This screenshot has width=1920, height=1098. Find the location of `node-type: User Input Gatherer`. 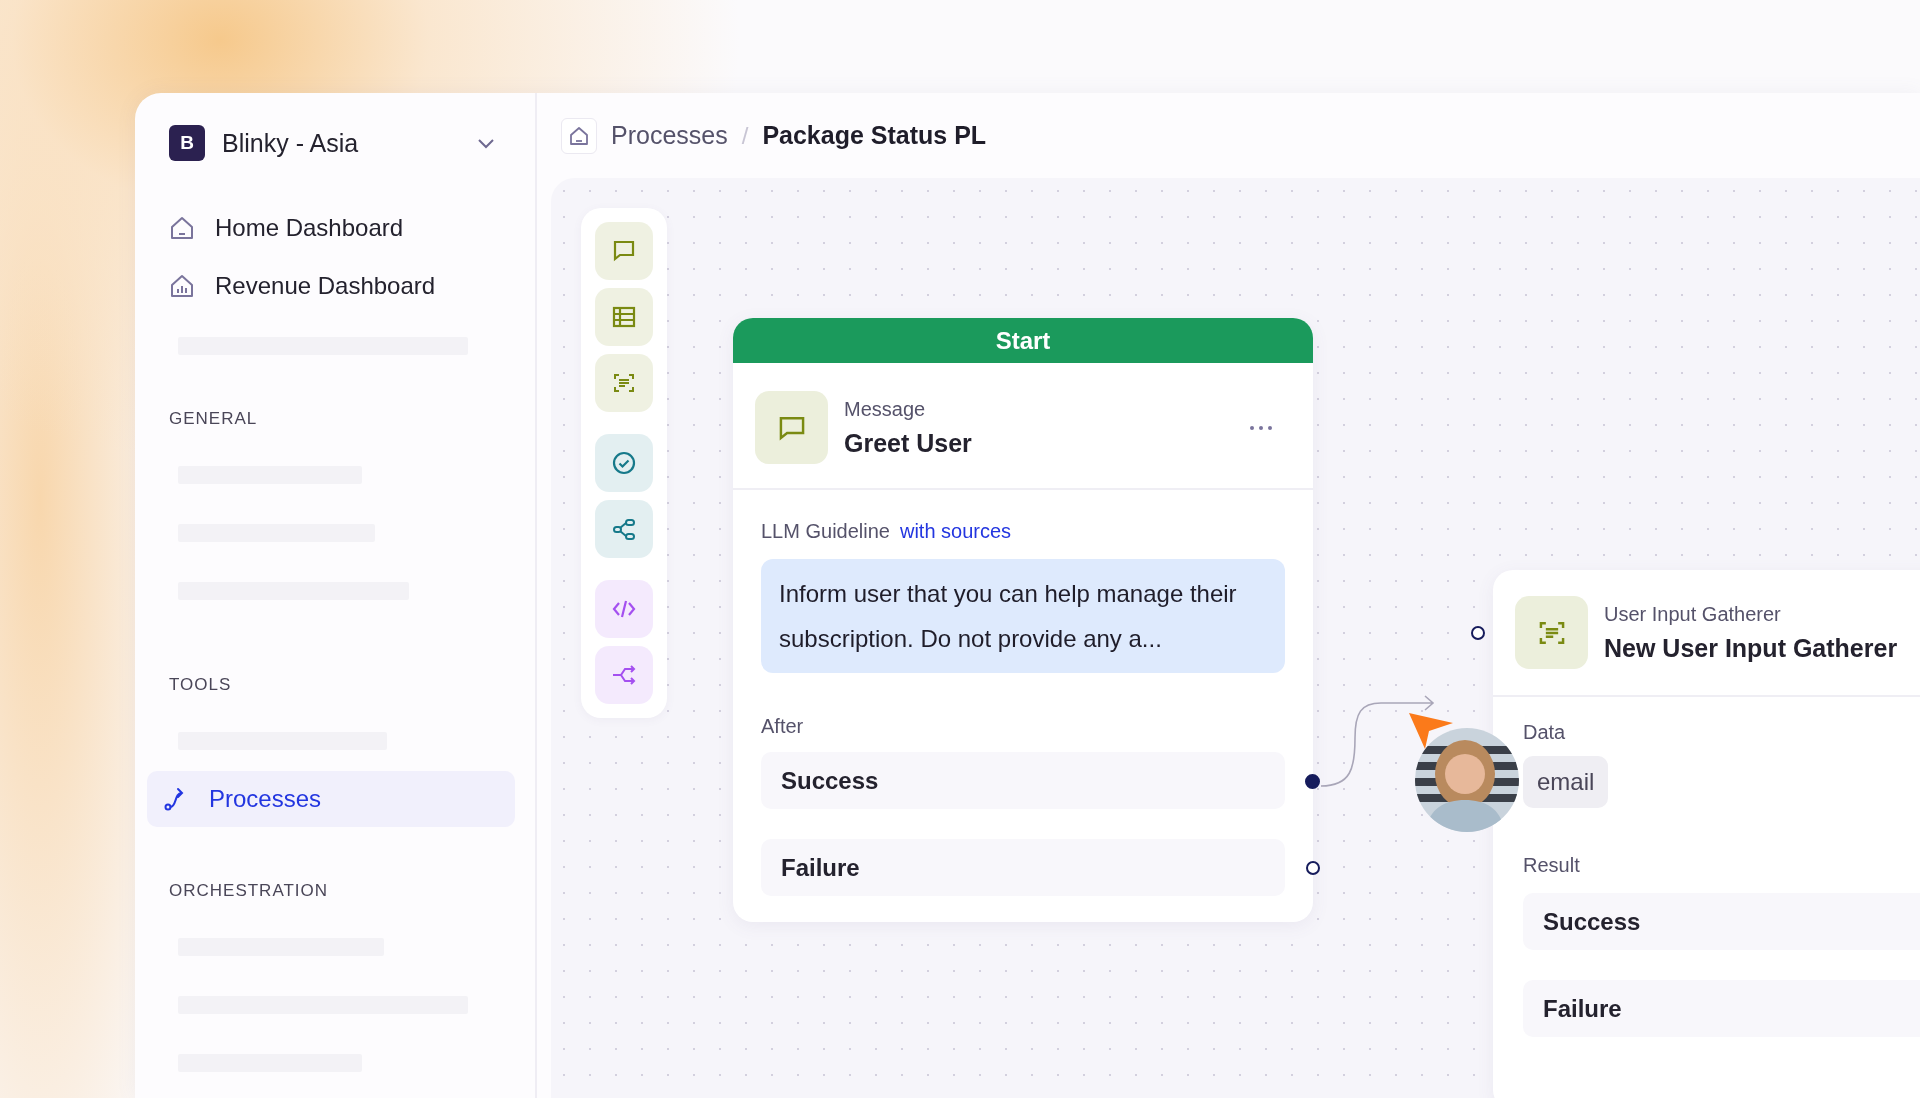

node-type: User Input Gatherer is located at coordinates (1693, 614).